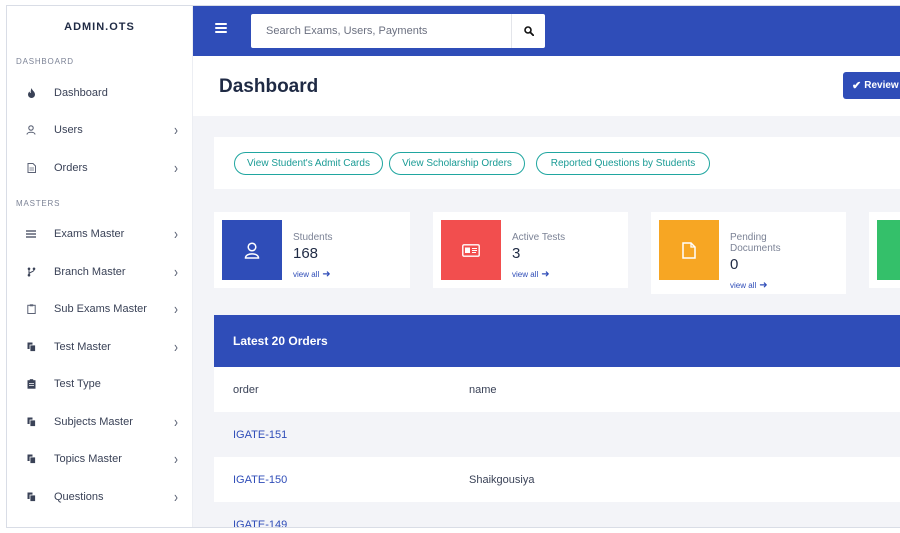 The width and height of the screenshot is (900, 533). What do you see at coordinates (31, 272) in the screenshot?
I see `branch-icon` at bounding box center [31, 272].